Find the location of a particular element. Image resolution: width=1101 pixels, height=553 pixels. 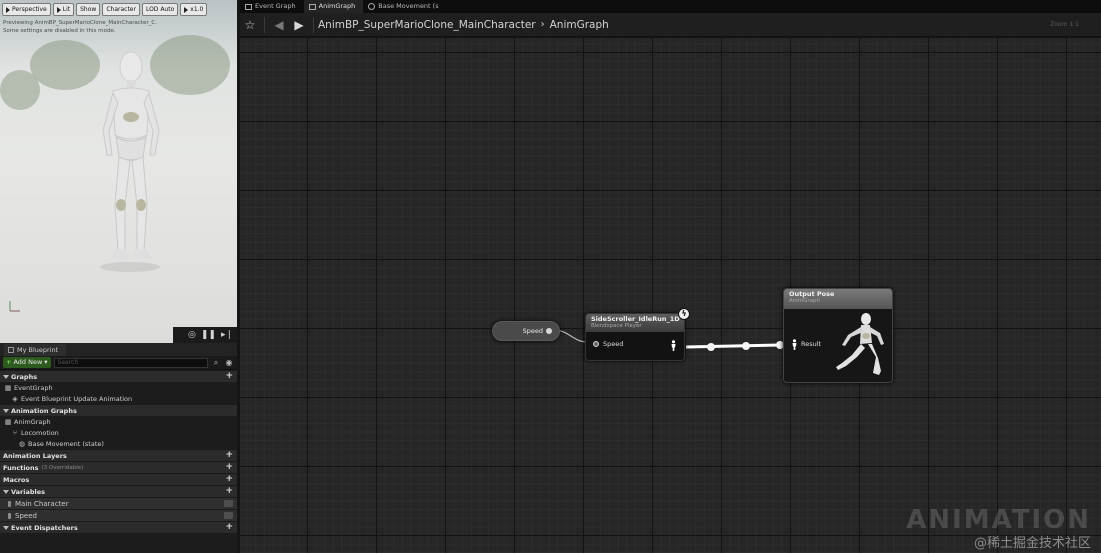

back-arrow-icon: ◀ is located at coordinates (279, 25).